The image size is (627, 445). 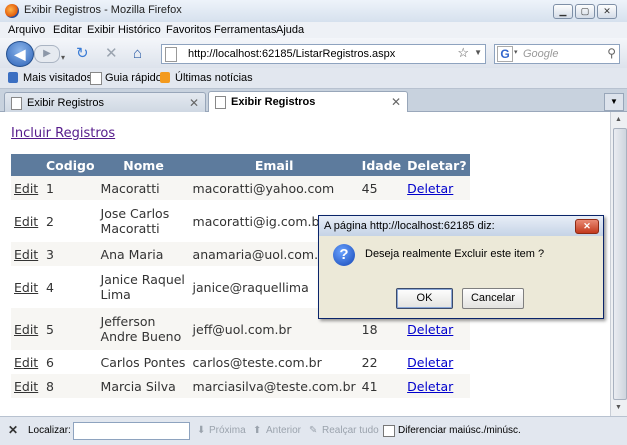 What do you see at coordinates (587, 226) in the screenshot?
I see `dialog-close-button: ✕` at bounding box center [587, 226].